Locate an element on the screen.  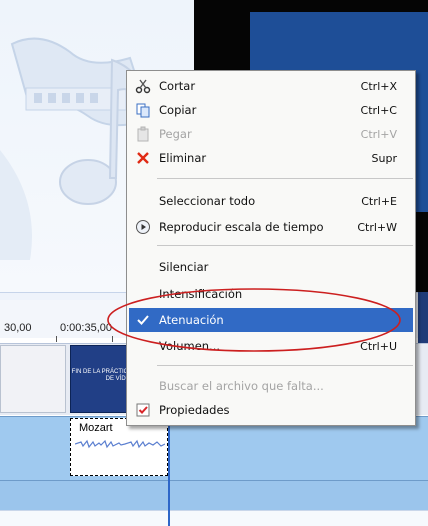
menu-item-paste: Pegar Ctrl+V is located at coordinates (271, 134).